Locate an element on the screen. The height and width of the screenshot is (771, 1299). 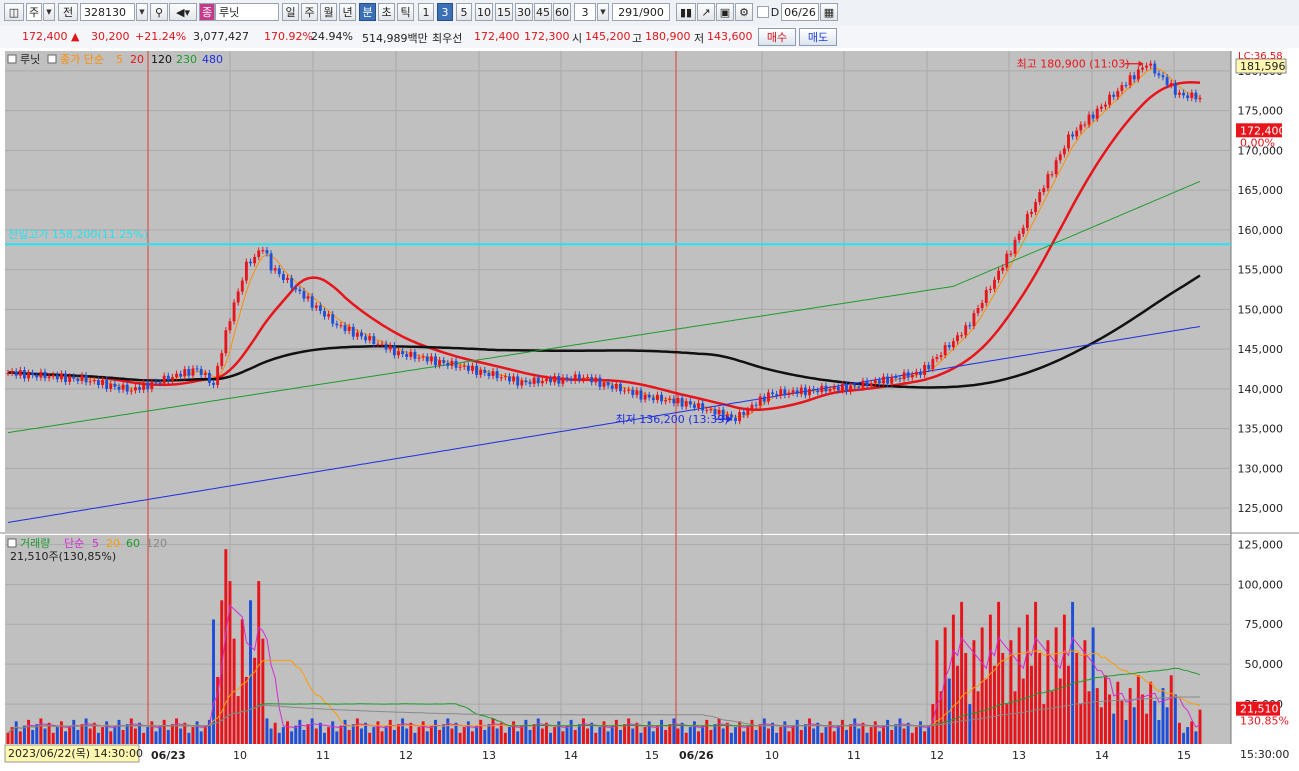
sell-button: 매도 is located at coordinates (818, 37).